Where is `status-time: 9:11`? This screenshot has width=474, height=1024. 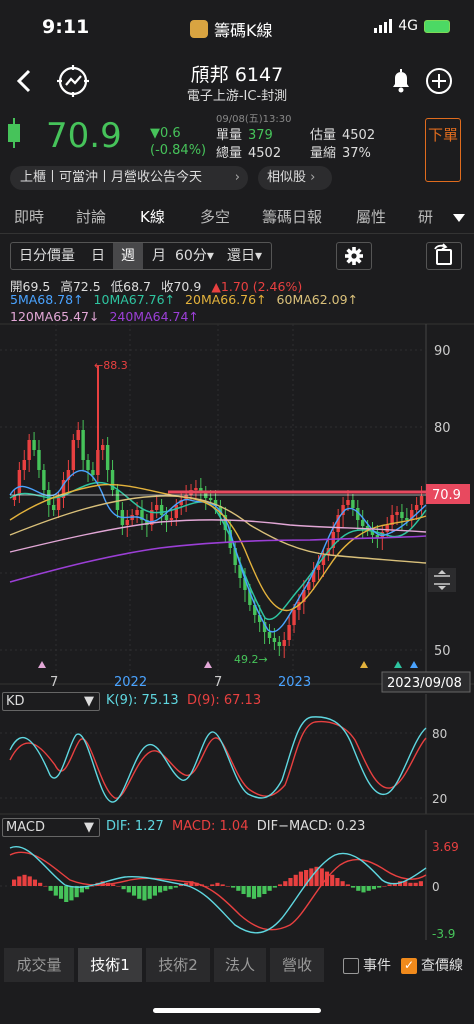
status-time: 9:11 is located at coordinates (66, 27).